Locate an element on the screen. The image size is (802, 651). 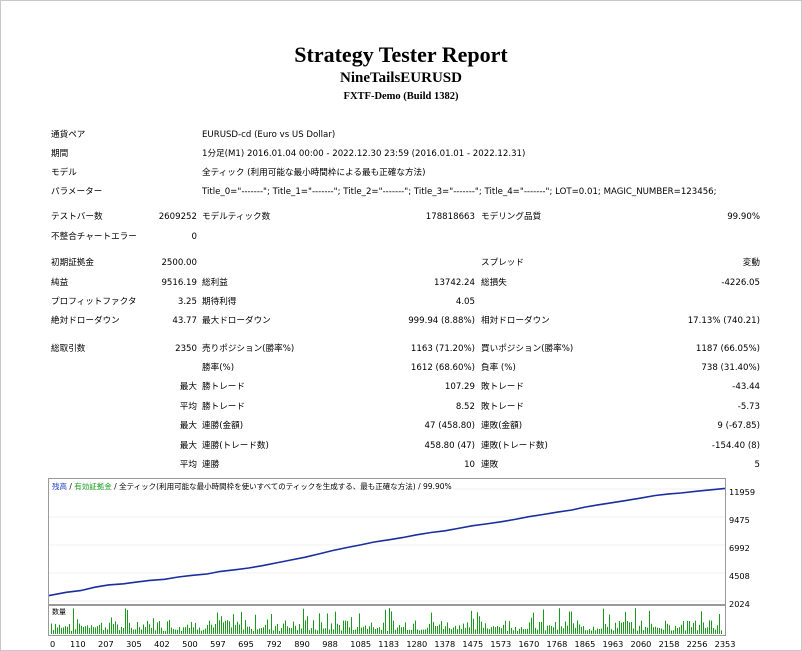
expert-name: NineTailsEURUSD is located at coordinates (401, 78).